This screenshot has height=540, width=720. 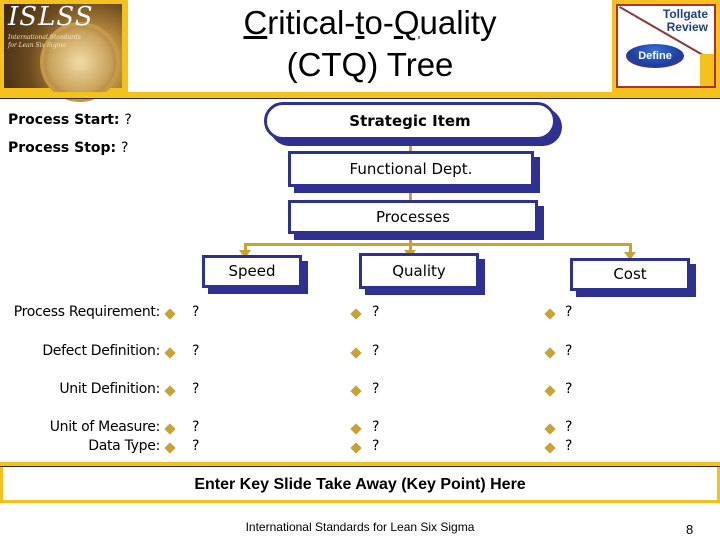 I want to click on title-ritical: ritical-, so click(x=311, y=22).